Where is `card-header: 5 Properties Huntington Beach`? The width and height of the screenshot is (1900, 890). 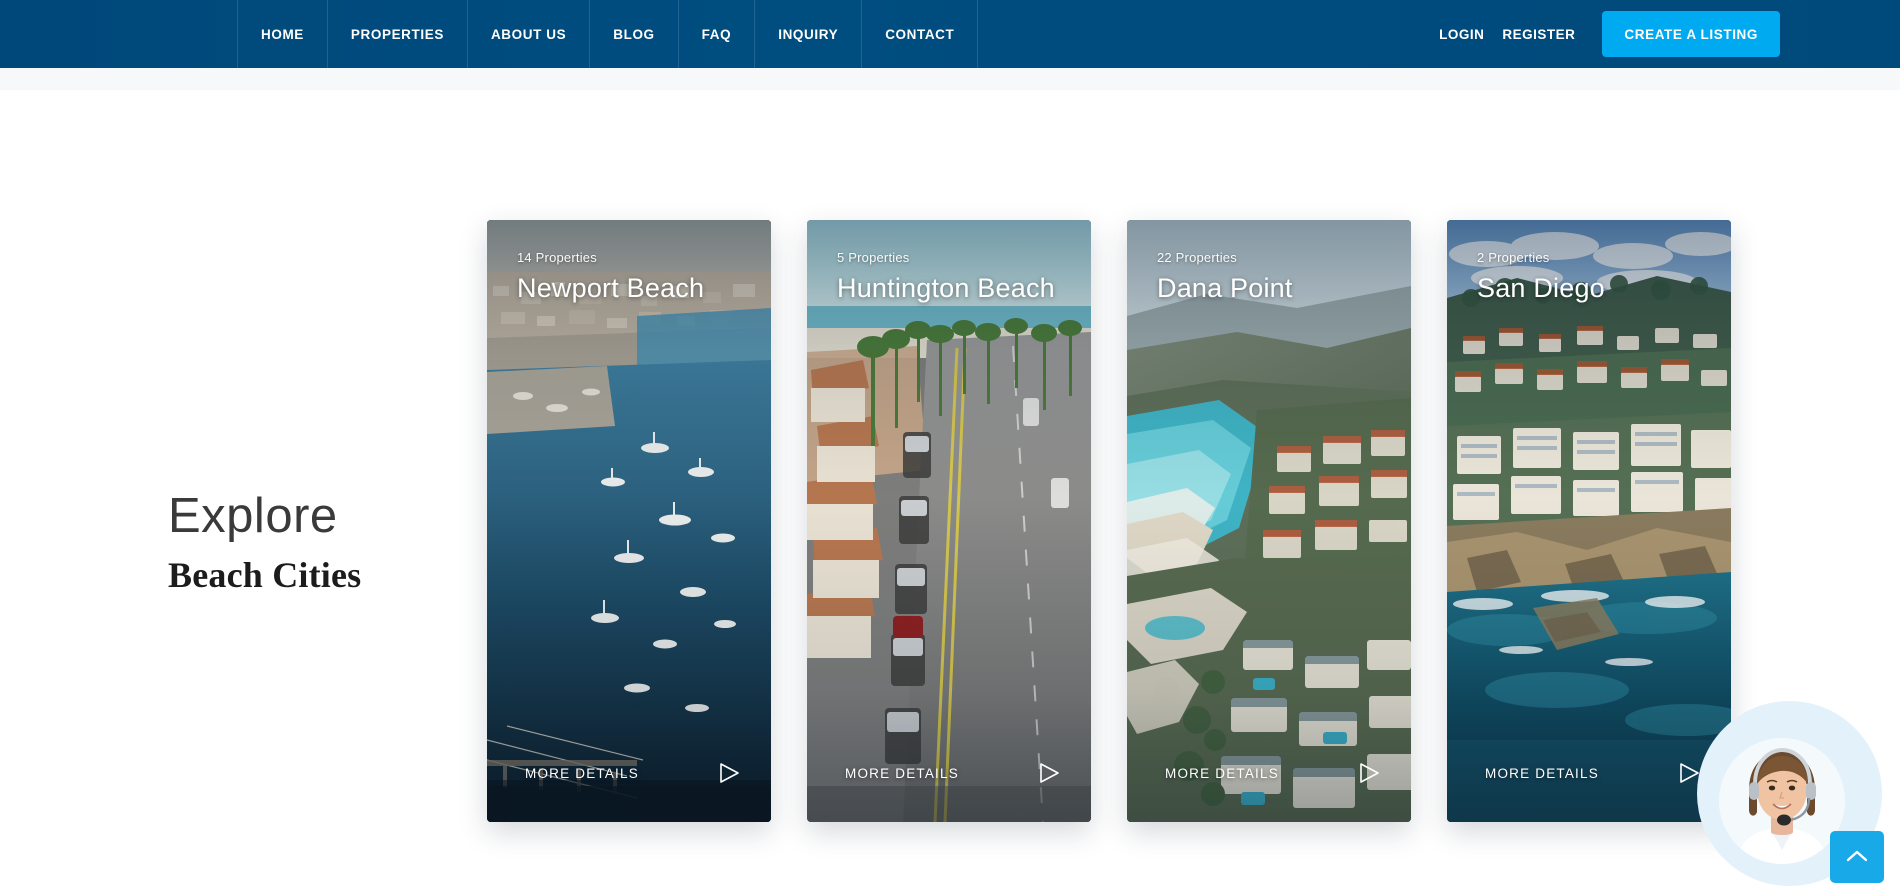
card-header: 5 Properties Huntington Beach is located at coordinates (956, 277).